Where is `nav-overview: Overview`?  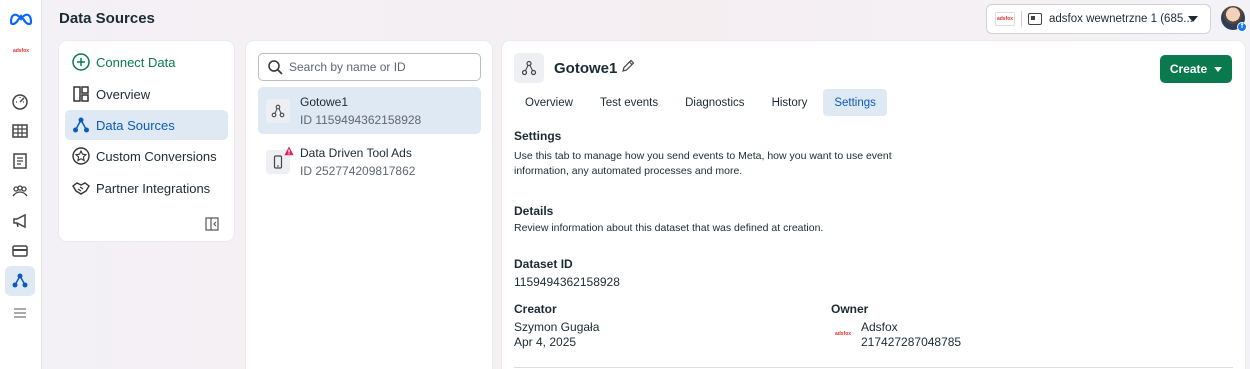
nav-overview: Overview is located at coordinates (146, 94).